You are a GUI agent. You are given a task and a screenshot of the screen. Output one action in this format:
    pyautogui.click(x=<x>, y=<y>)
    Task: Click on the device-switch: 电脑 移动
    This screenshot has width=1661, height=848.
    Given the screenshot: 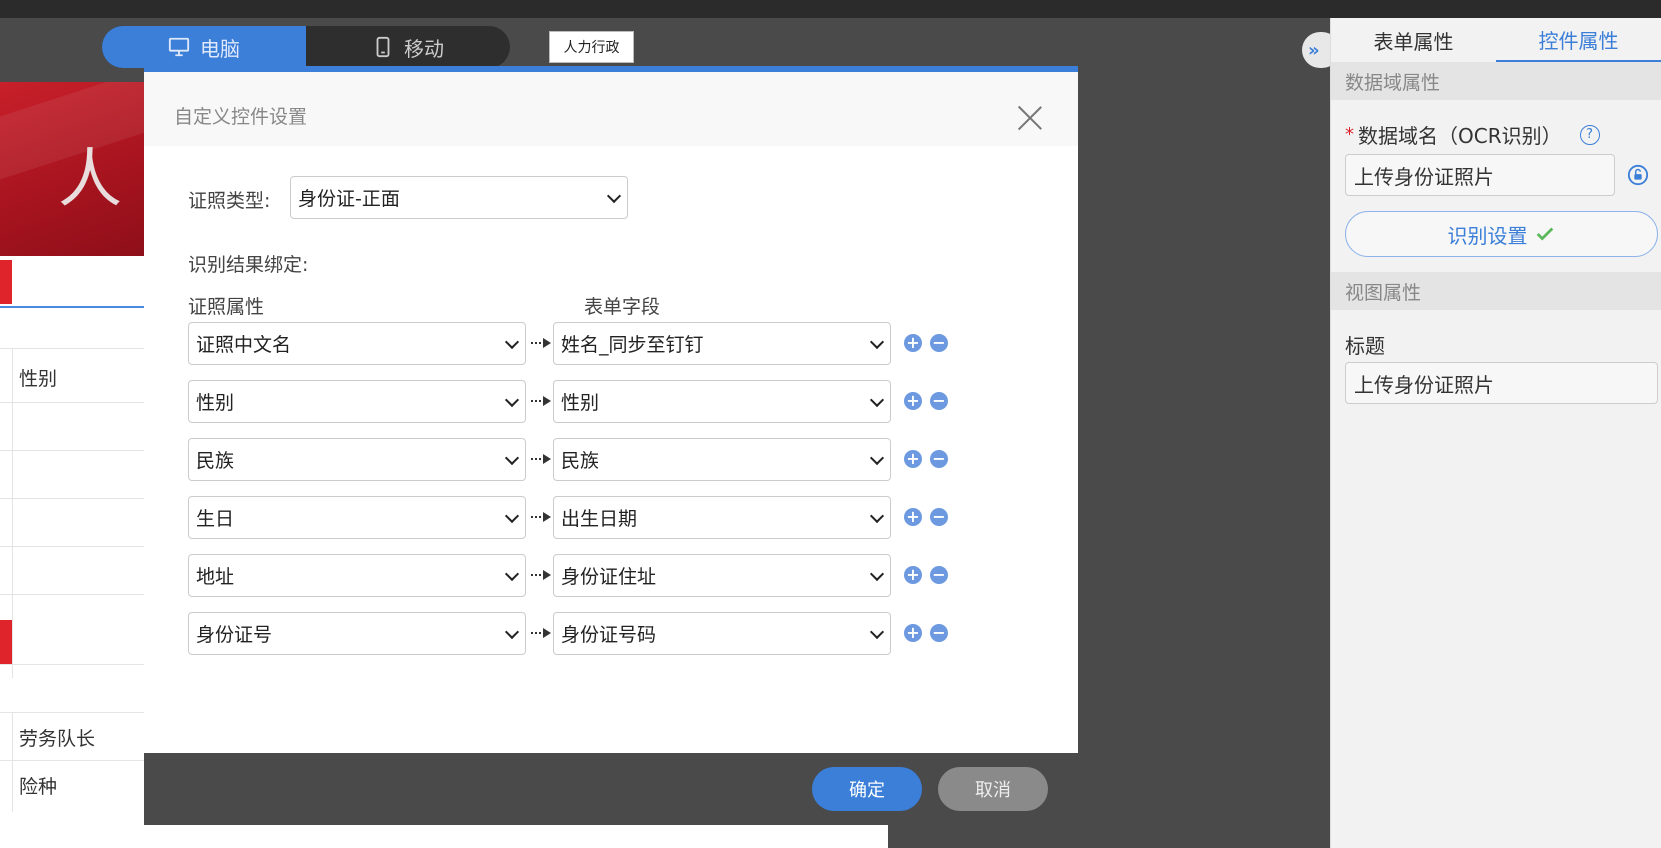 What is the action you would take?
    pyautogui.click(x=306, y=47)
    